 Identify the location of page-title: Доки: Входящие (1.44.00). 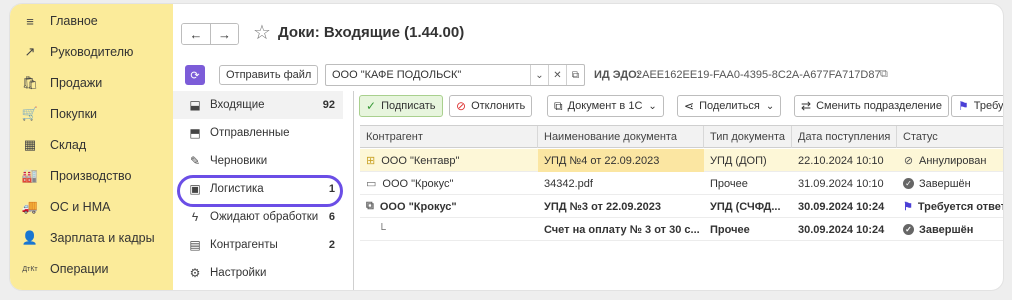
(371, 32).